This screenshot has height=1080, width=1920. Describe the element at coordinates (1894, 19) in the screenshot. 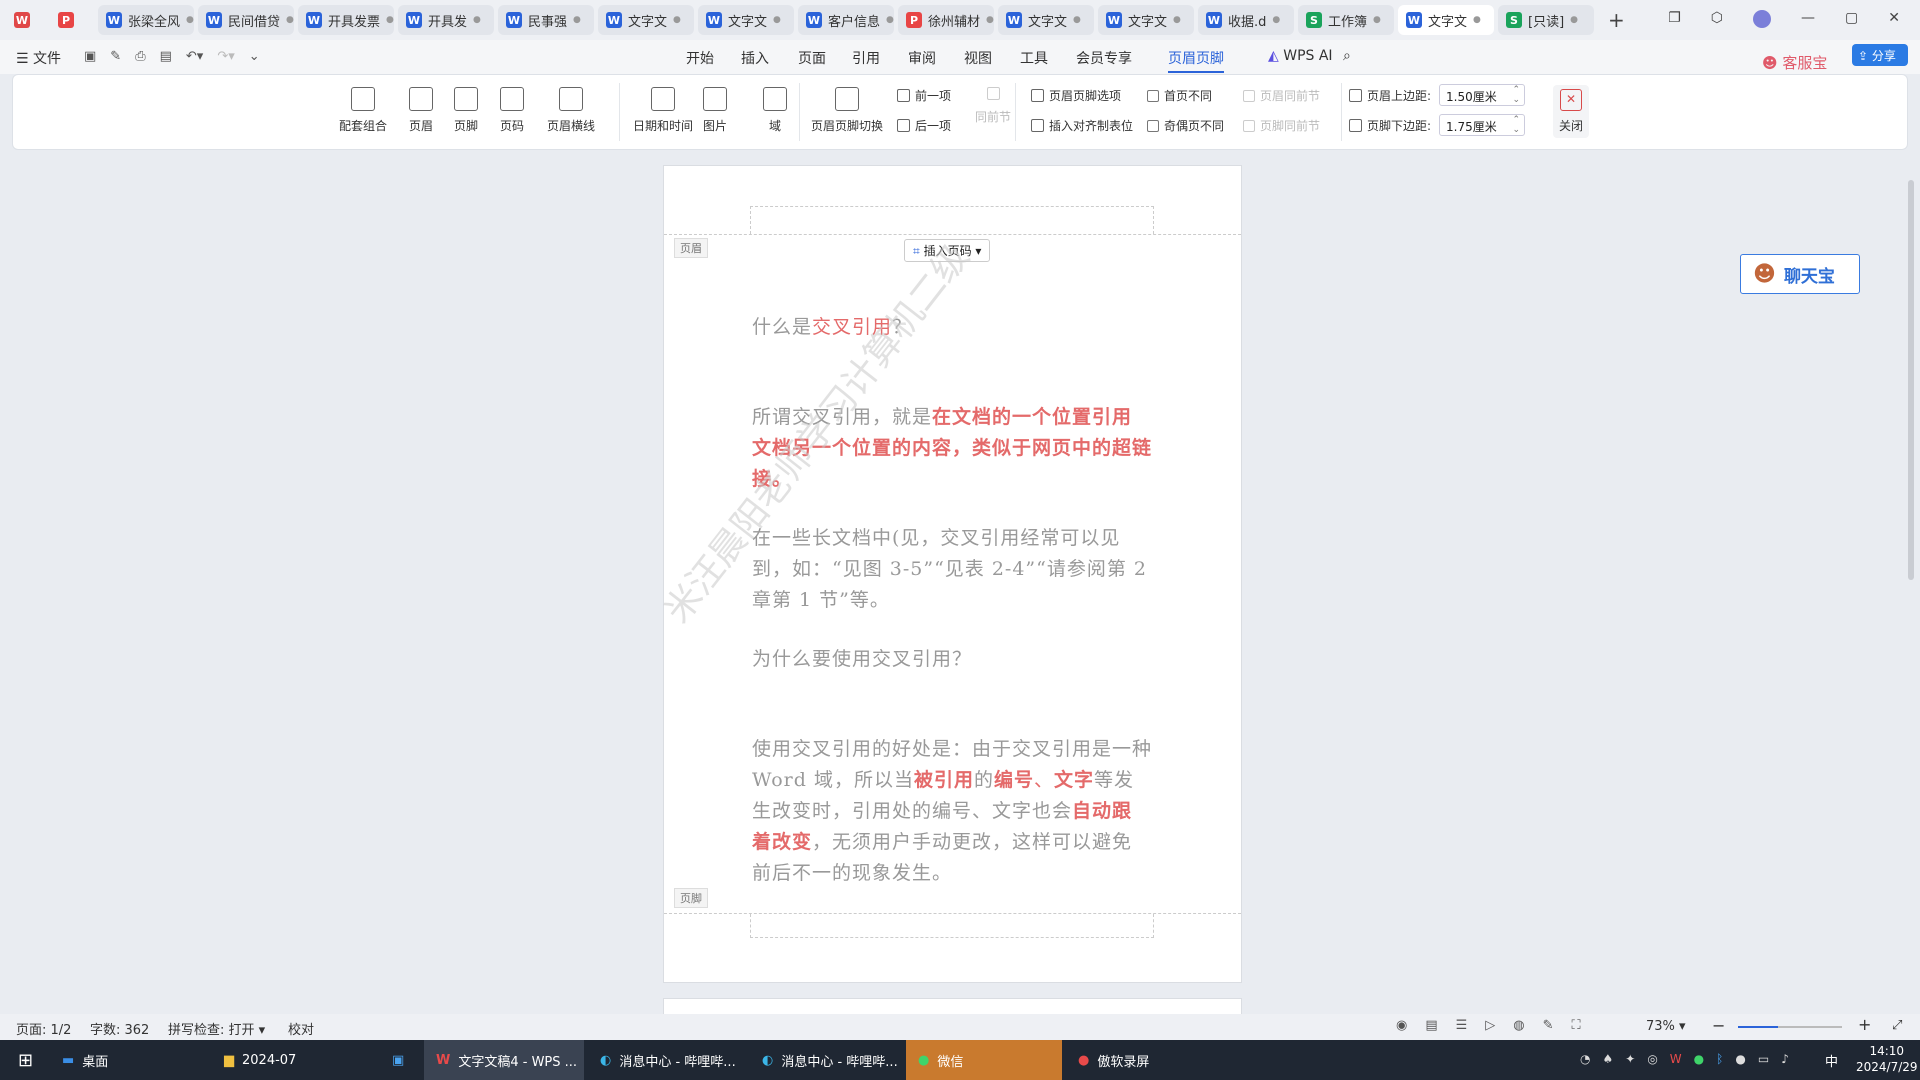

I see `close-window-button: ✕` at that location.